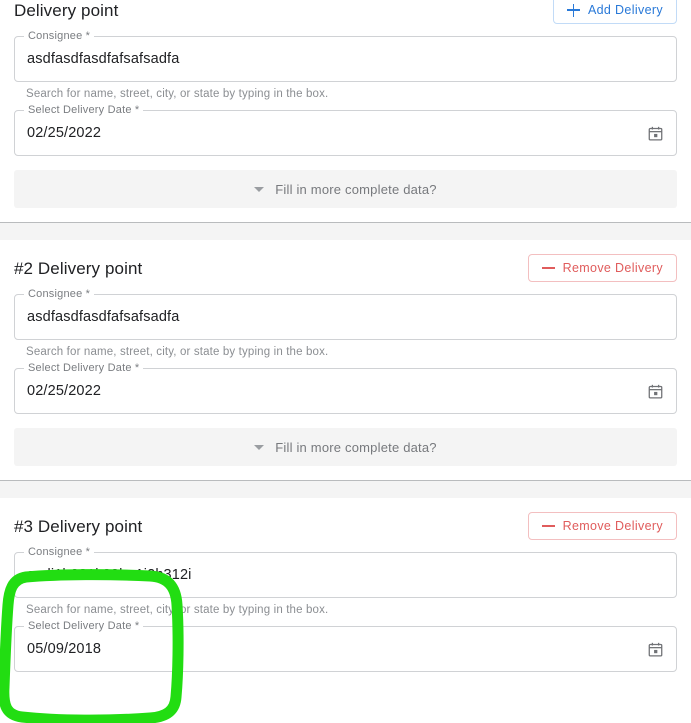  Describe the element at coordinates (345, 271) in the screenshot. I see `section-2-header: #2 Delivery point Remove Delivery` at that location.